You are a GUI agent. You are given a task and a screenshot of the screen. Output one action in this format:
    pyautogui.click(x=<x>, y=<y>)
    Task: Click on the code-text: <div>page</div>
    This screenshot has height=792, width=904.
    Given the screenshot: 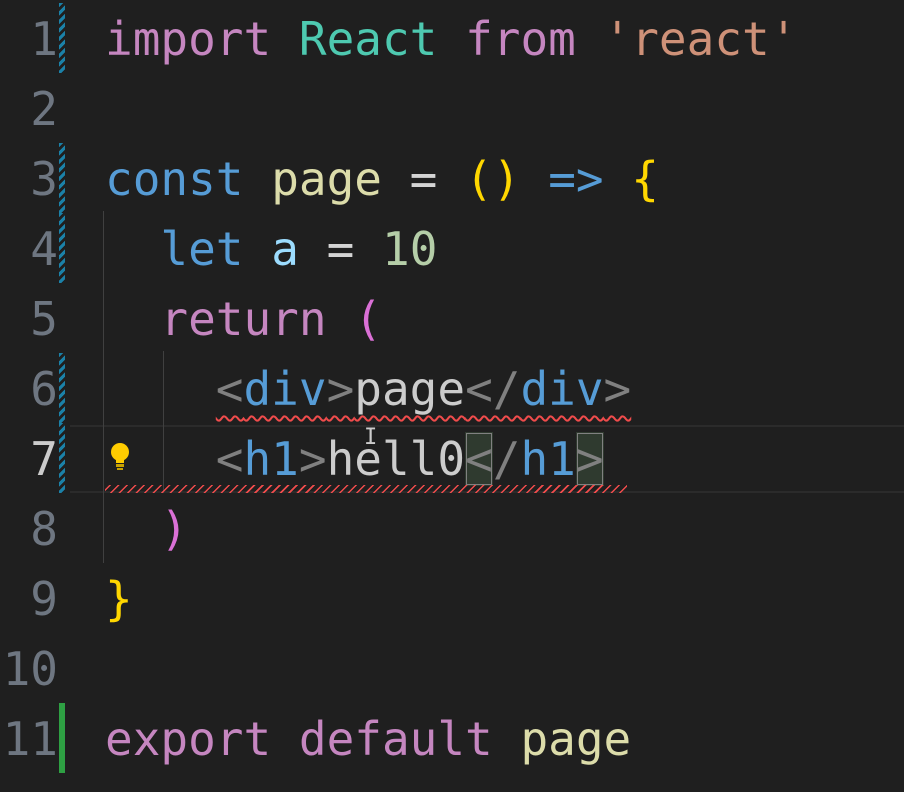 What is the action you would take?
    pyautogui.click(x=368, y=389)
    